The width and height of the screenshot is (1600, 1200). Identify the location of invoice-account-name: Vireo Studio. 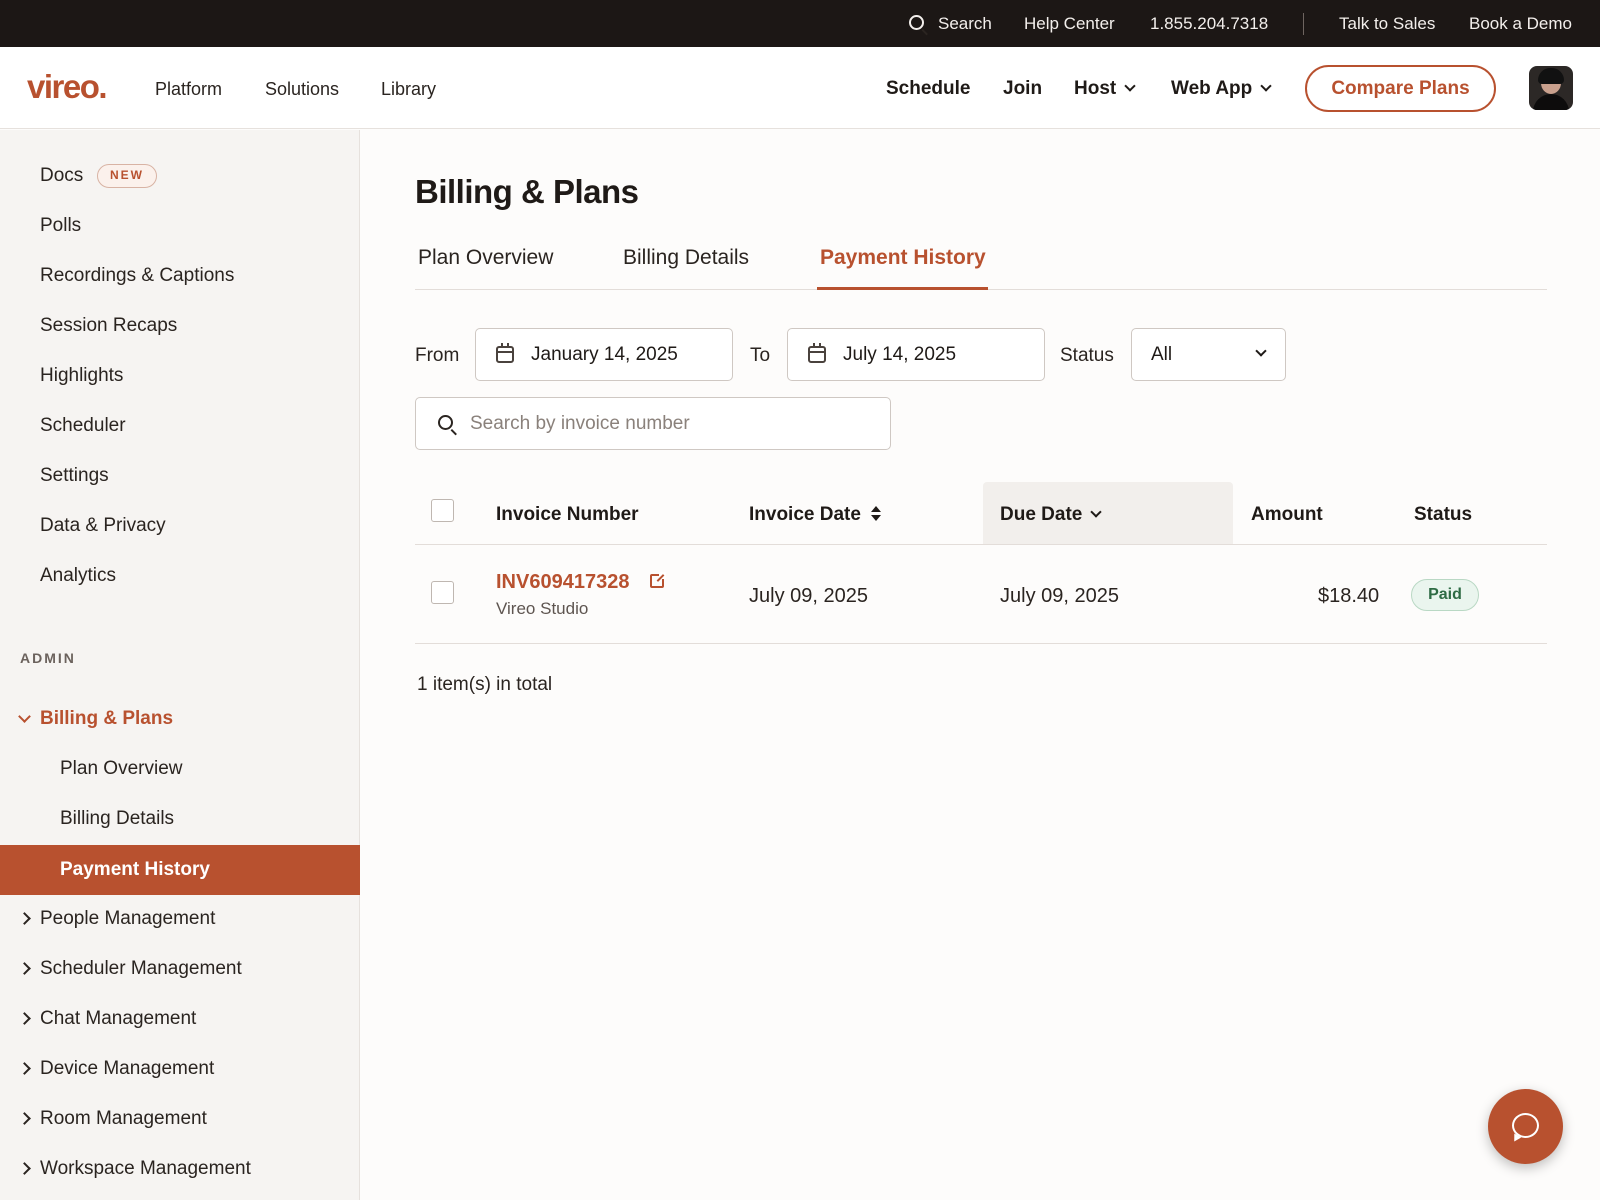
(542, 608).